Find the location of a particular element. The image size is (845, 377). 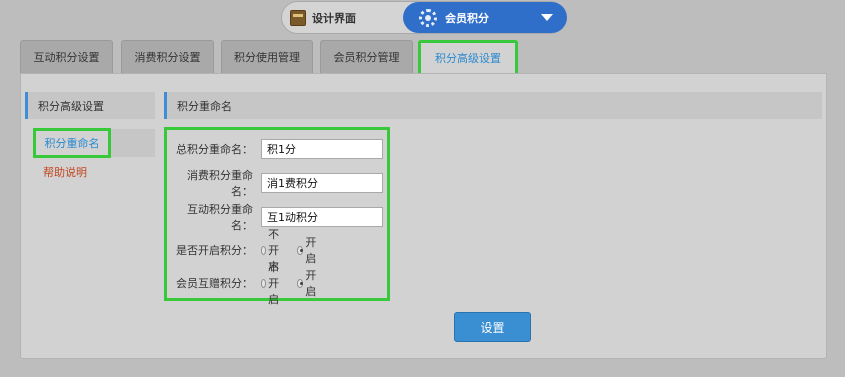

form-row-interactive: 互动积分重命名： is located at coordinates (275, 217).